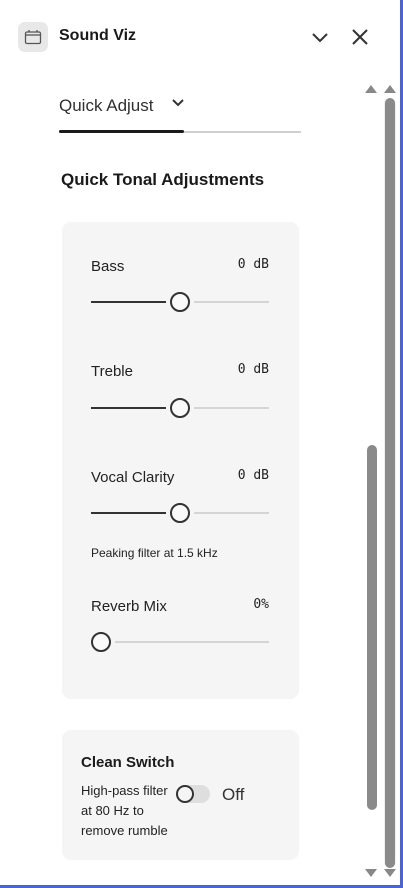 The image size is (403, 888). What do you see at coordinates (180, 114) in the screenshot?
I see `tab-quick-adjust: Quick Adjust` at bounding box center [180, 114].